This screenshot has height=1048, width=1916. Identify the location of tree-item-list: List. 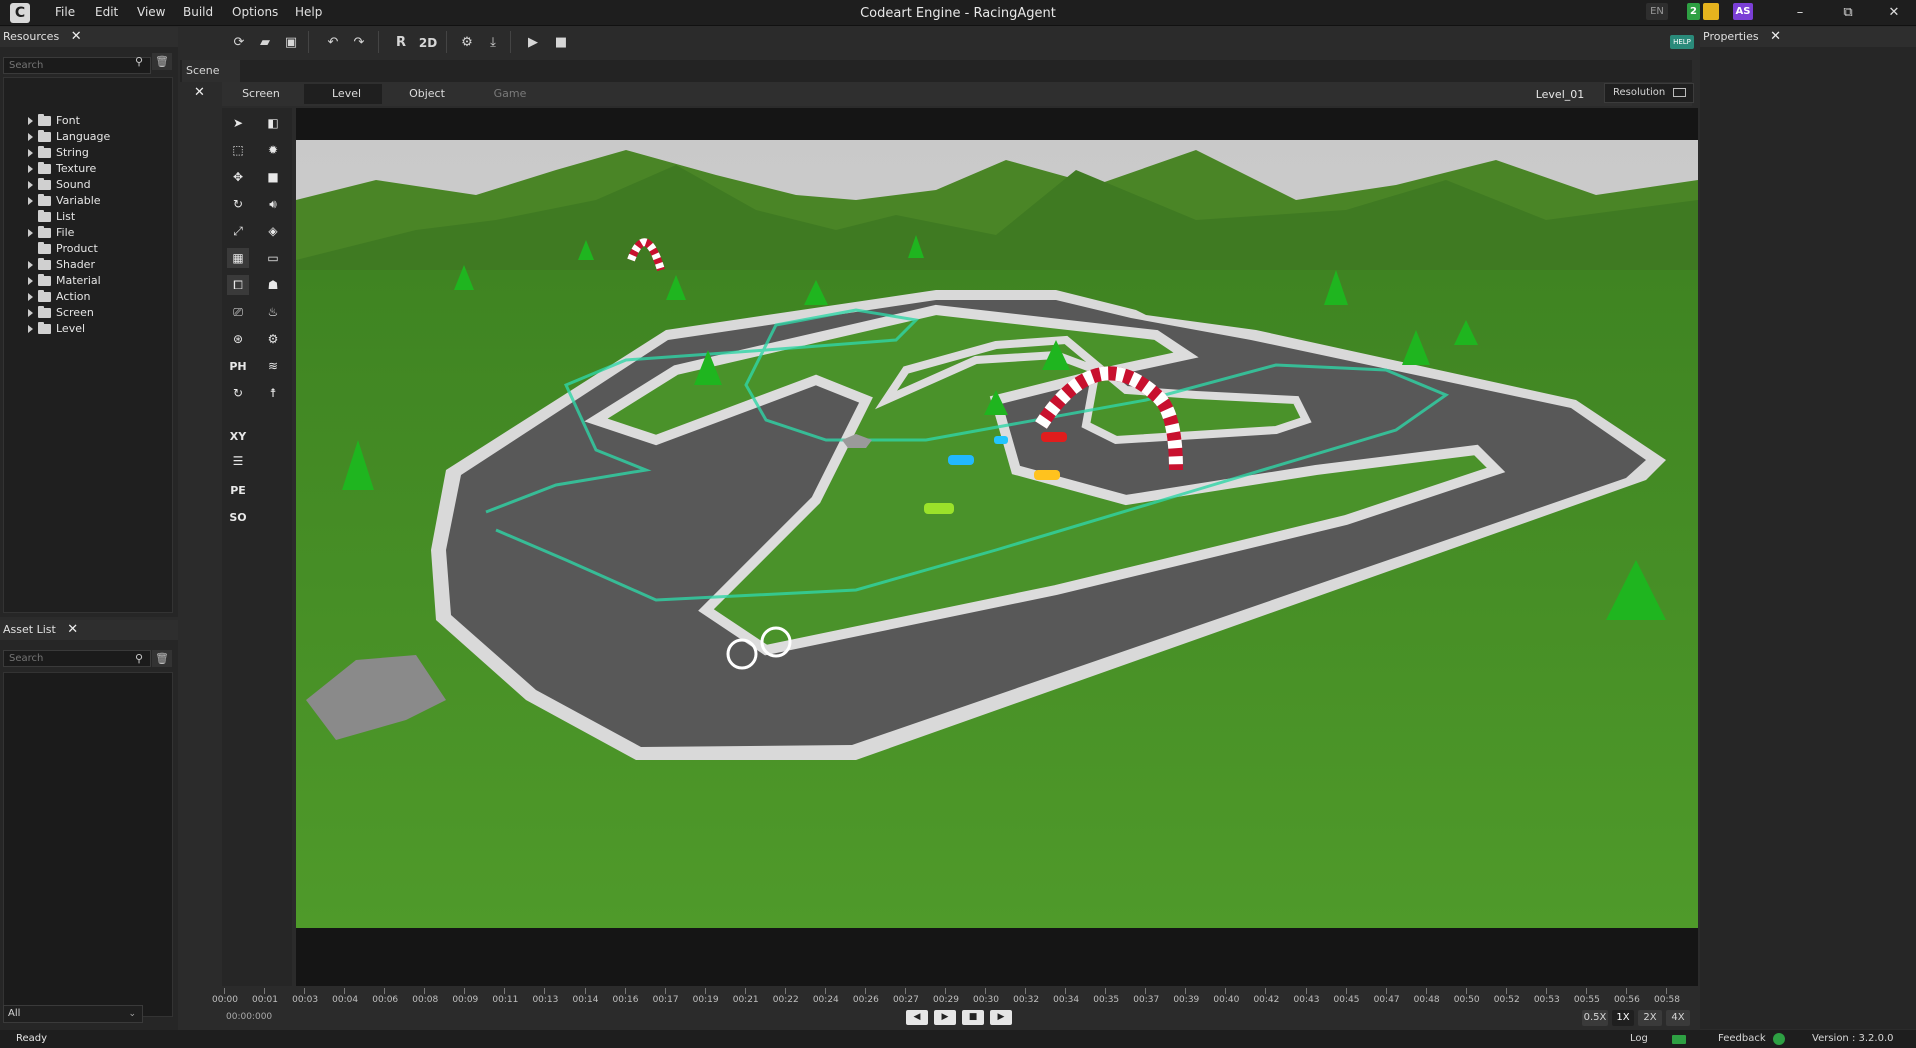
(69, 217).